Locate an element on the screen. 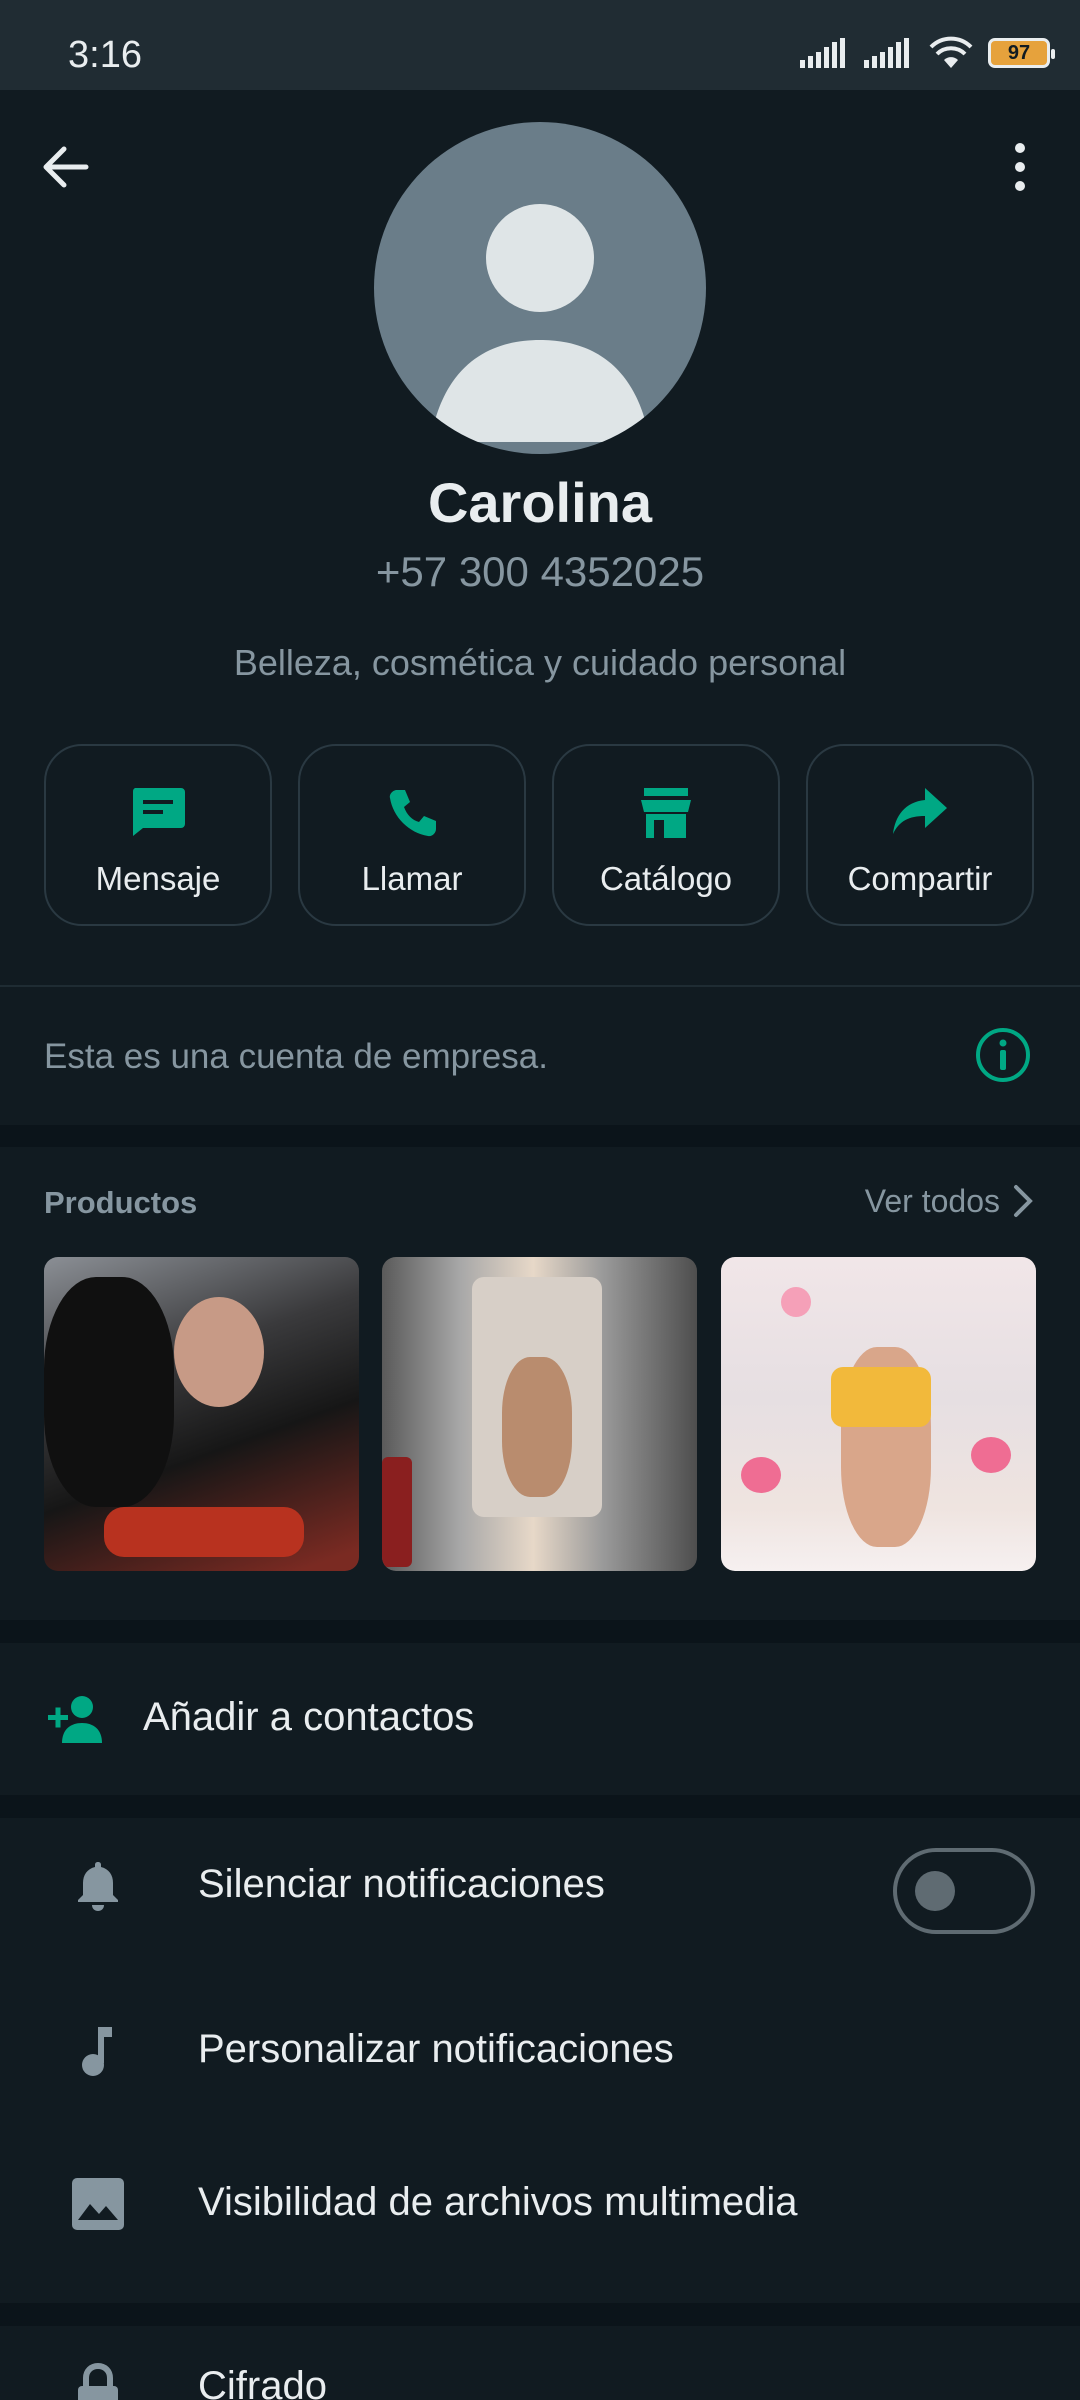  see-all-link: Ver todos is located at coordinates (932, 1201).